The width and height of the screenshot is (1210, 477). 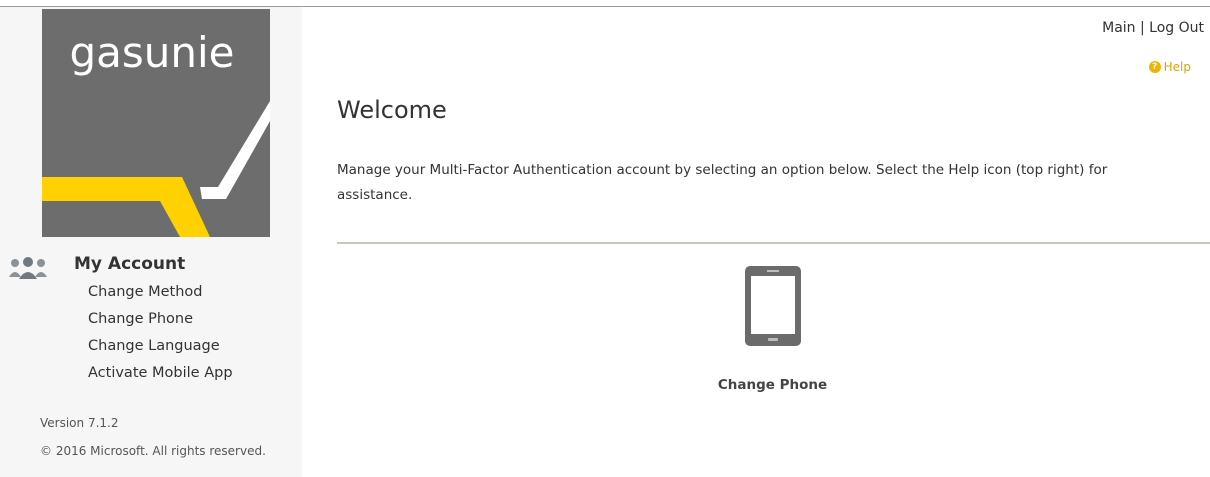 What do you see at coordinates (1118, 28) in the screenshot?
I see `main-link: Main` at bounding box center [1118, 28].